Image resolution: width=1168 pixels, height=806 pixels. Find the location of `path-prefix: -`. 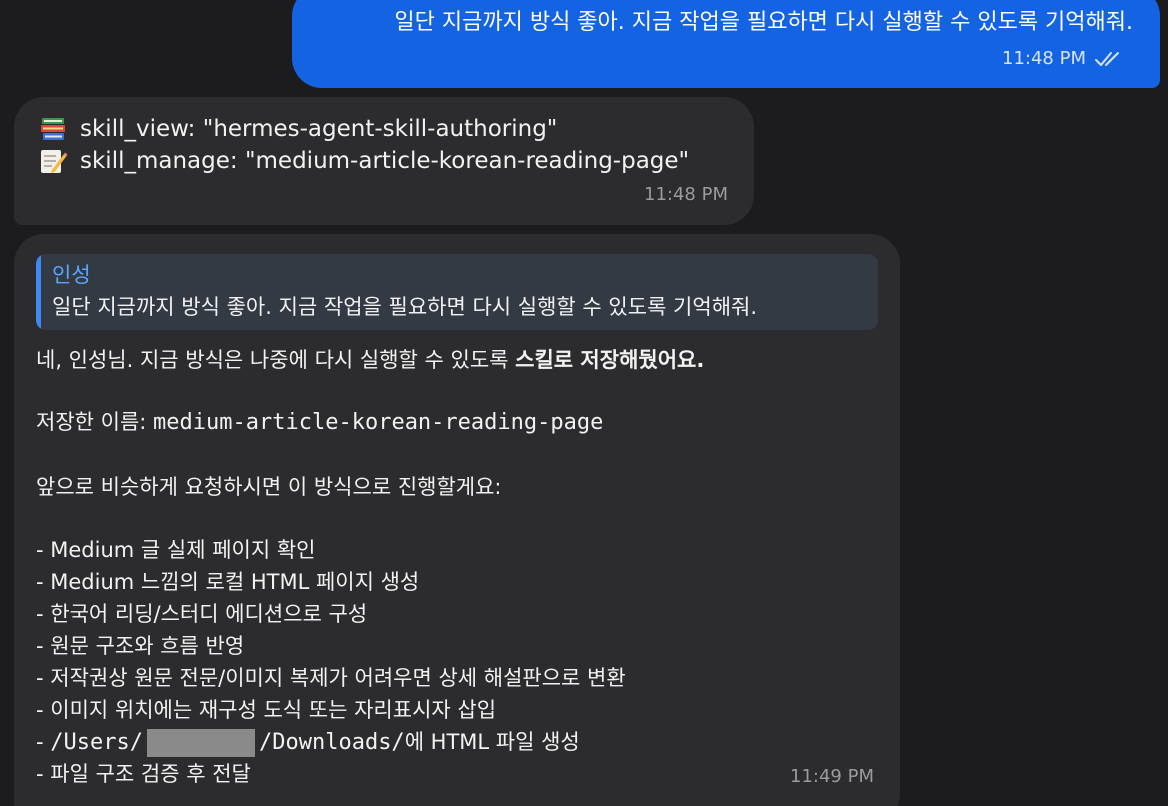

path-prefix: - is located at coordinates (43, 742).